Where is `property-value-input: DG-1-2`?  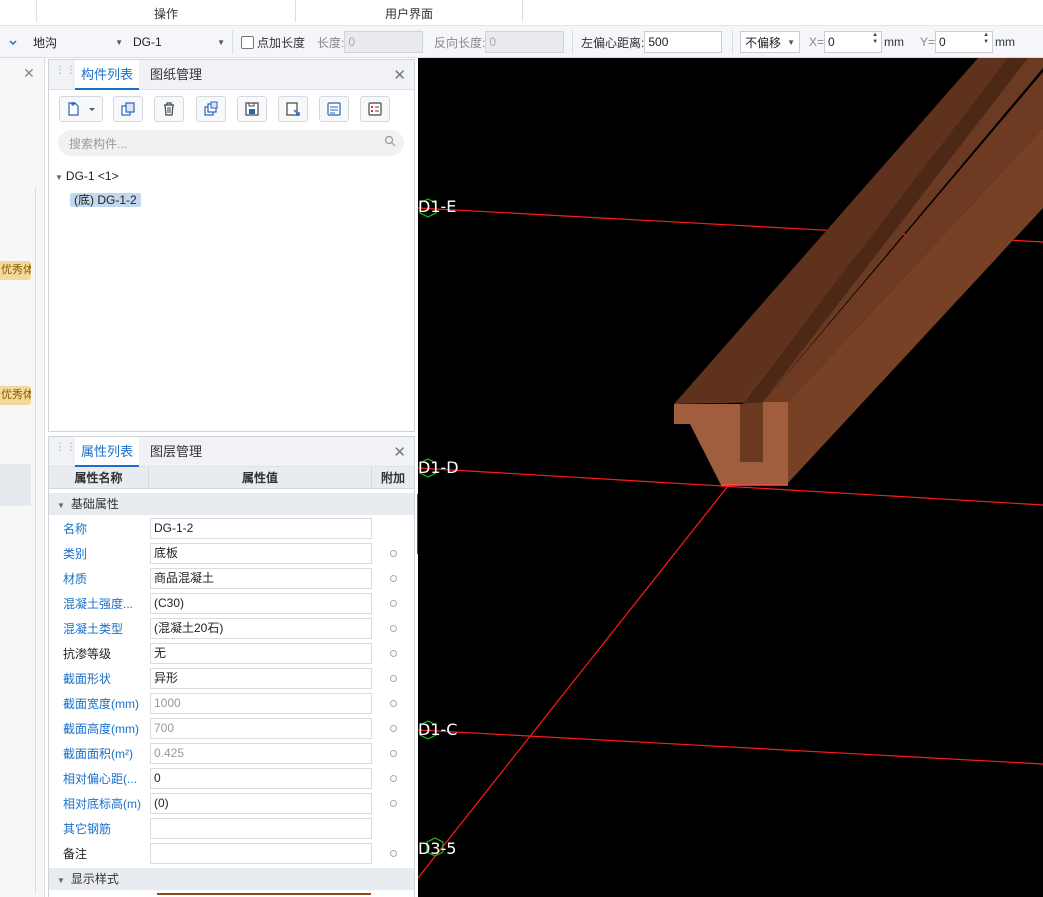
property-value-input: DG-1-2 is located at coordinates (261, 528).